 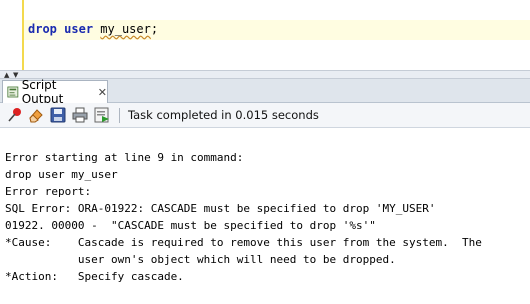 I want to click on save-icon, so click(x=58, y=115).